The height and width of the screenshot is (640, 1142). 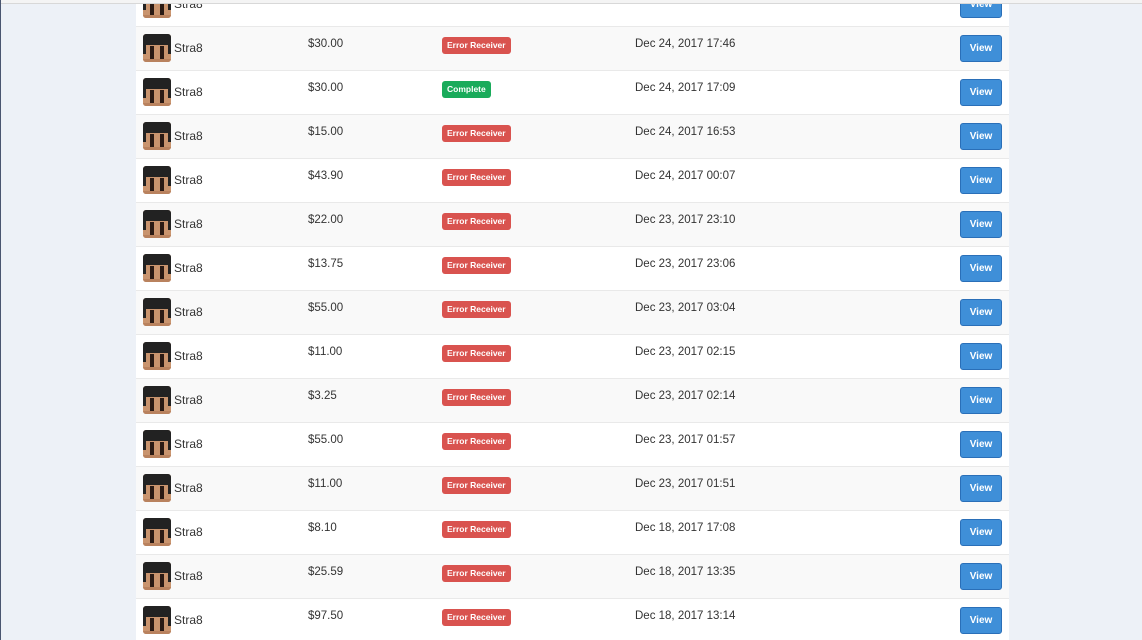 I want to click on transaction-date: Dec 24, 2017 00:07, so click(x=685, y=176).